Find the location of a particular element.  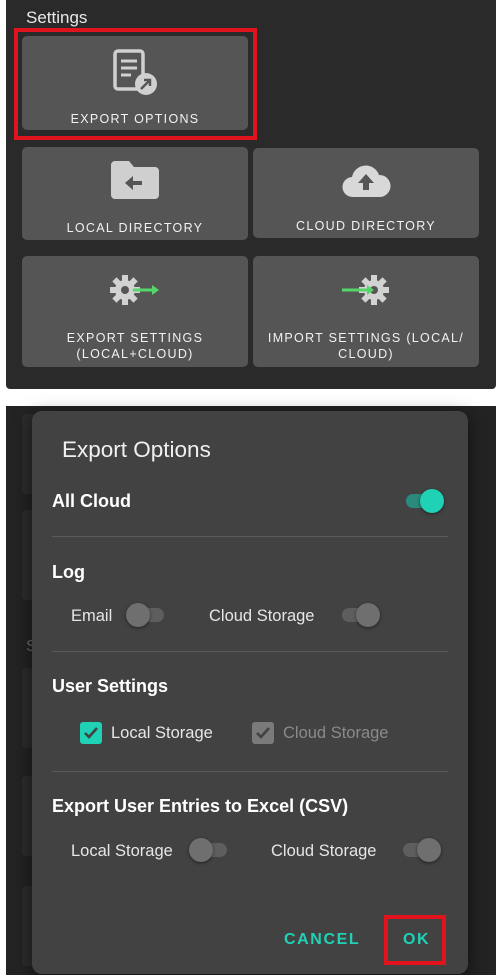

export-entries-label: Export User Entries to Excel (CSV) is located at coordinates (200, 806).